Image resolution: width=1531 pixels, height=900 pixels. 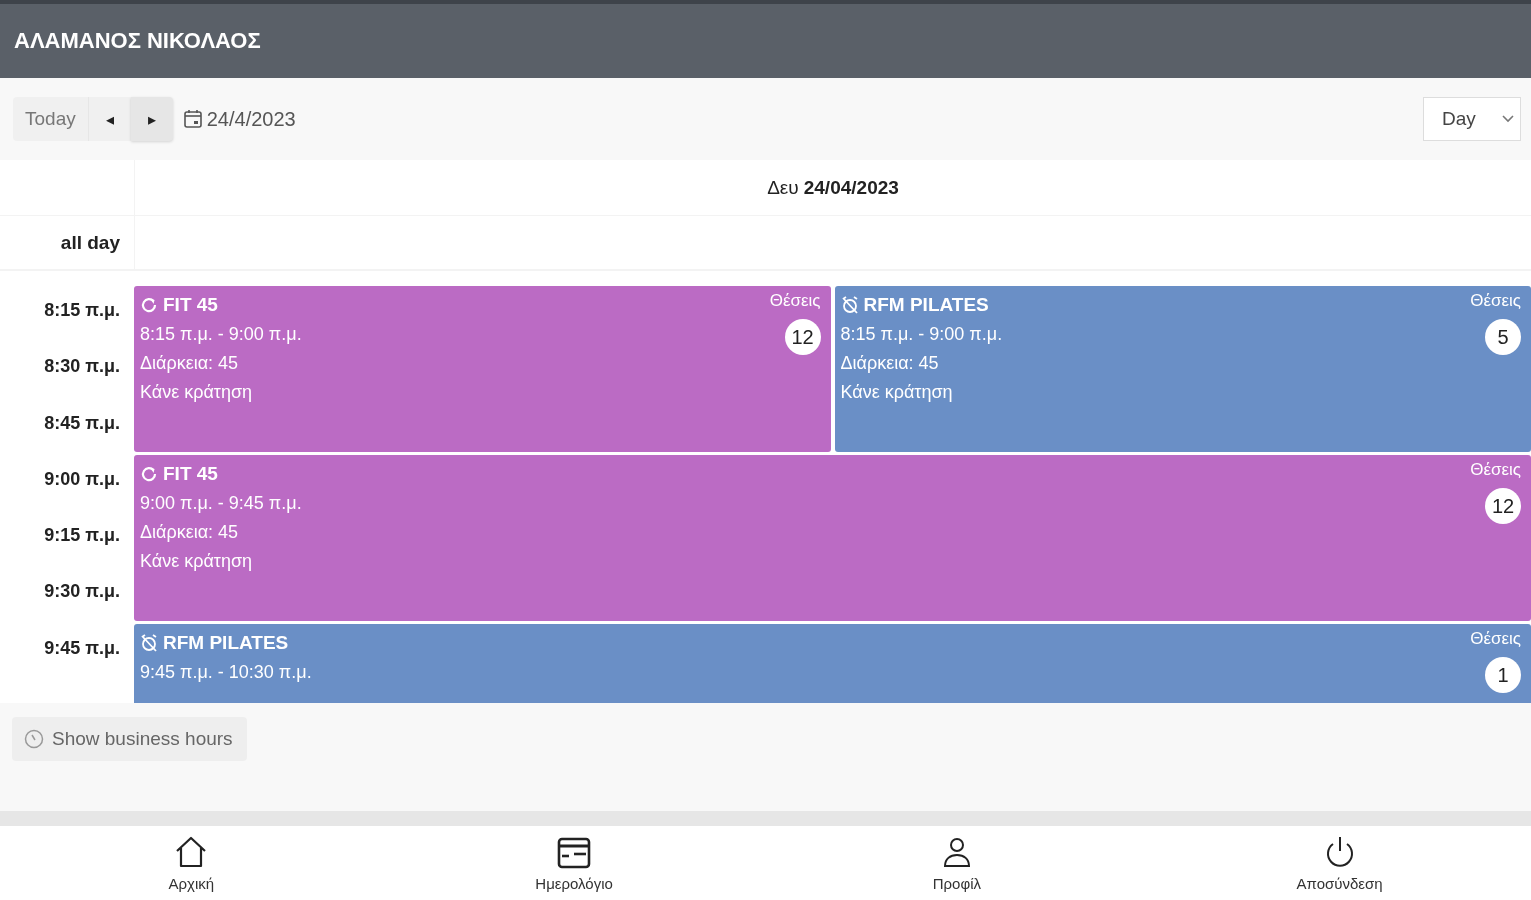 I want to click on time-label: 9:30 π.μ., so click(x=82, y=592).